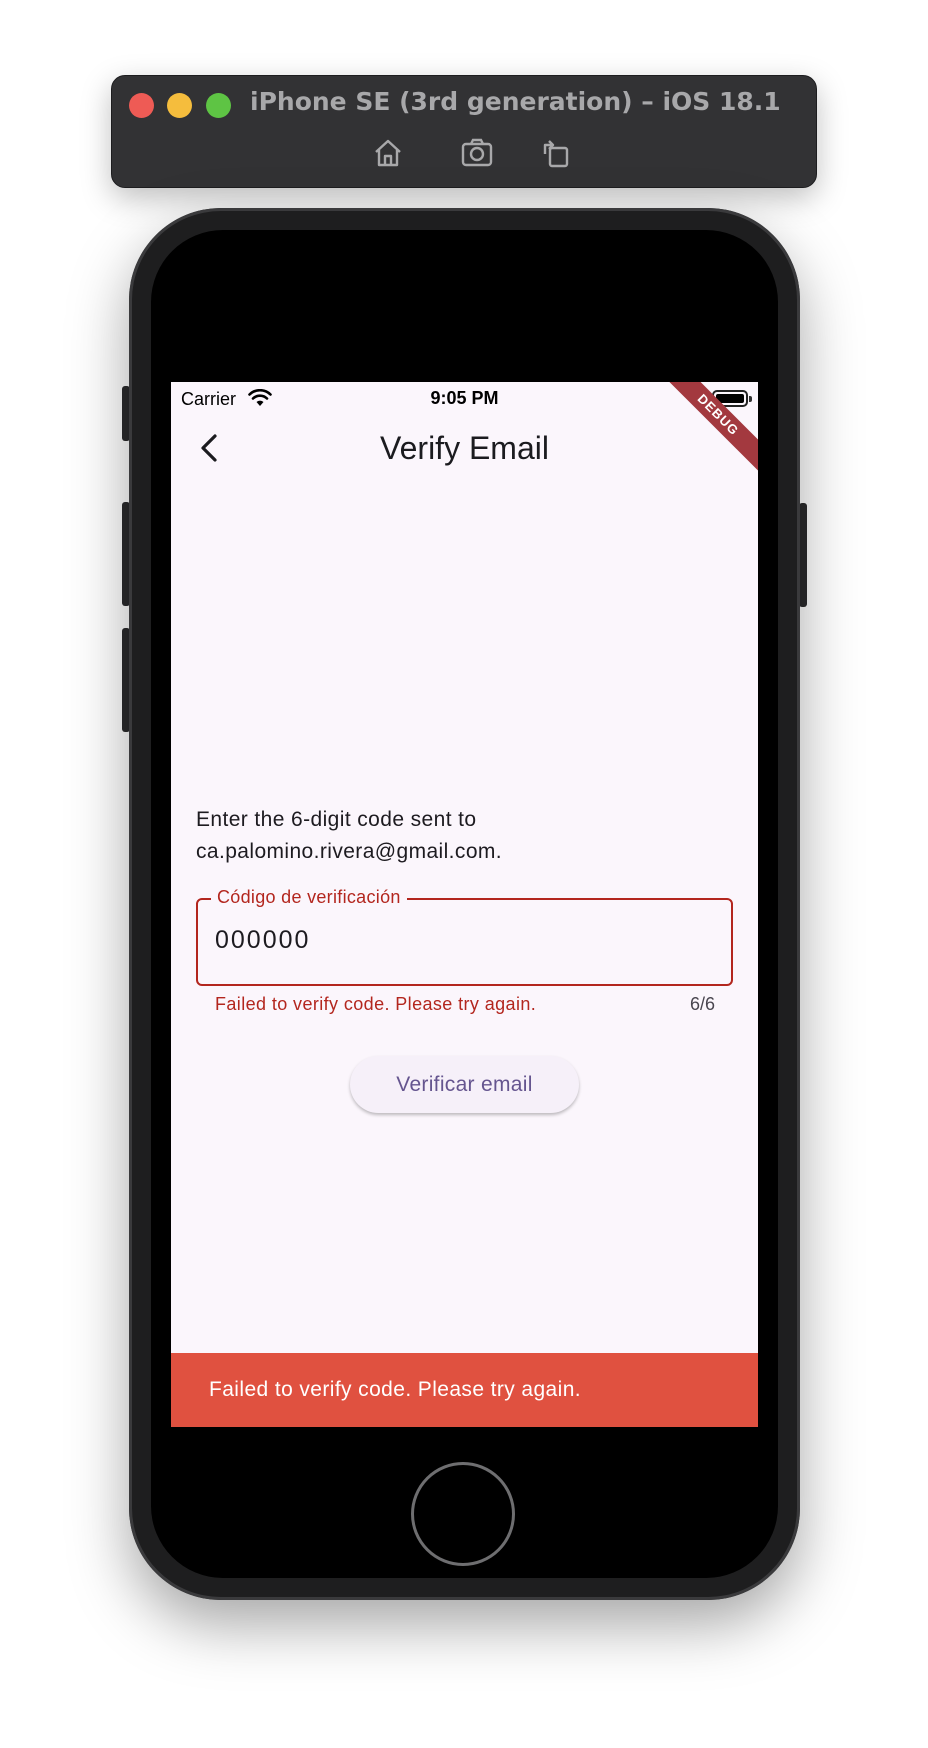 The image size is (928, 1748). I want to click on simulator-toolbar, so click(464, 153).